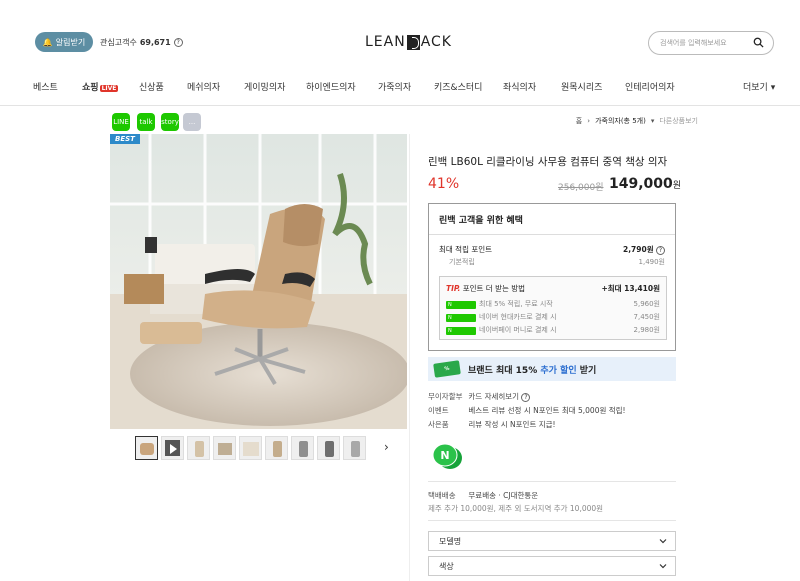  I want to click on tip-icon: TIP., so click(453, 288).